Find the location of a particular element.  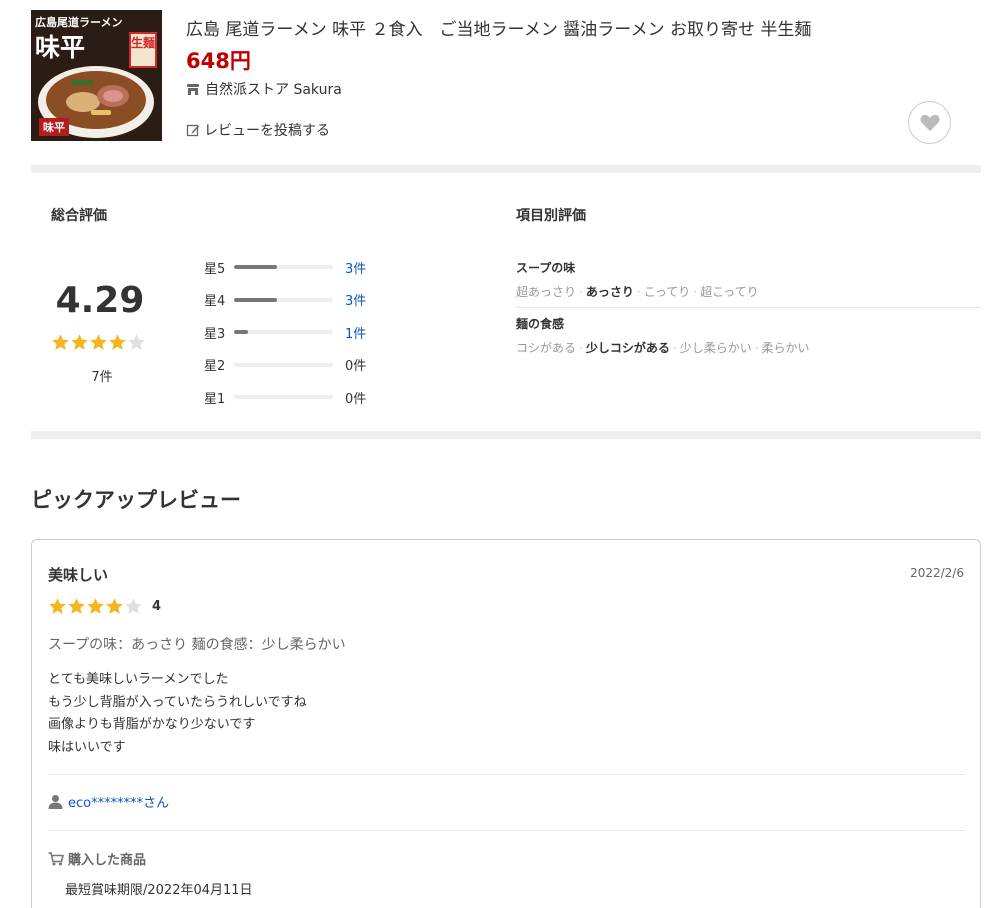

review-body-line: もう少し背脂が入っていたらうれしいですね is located at coordinates (177, 702).